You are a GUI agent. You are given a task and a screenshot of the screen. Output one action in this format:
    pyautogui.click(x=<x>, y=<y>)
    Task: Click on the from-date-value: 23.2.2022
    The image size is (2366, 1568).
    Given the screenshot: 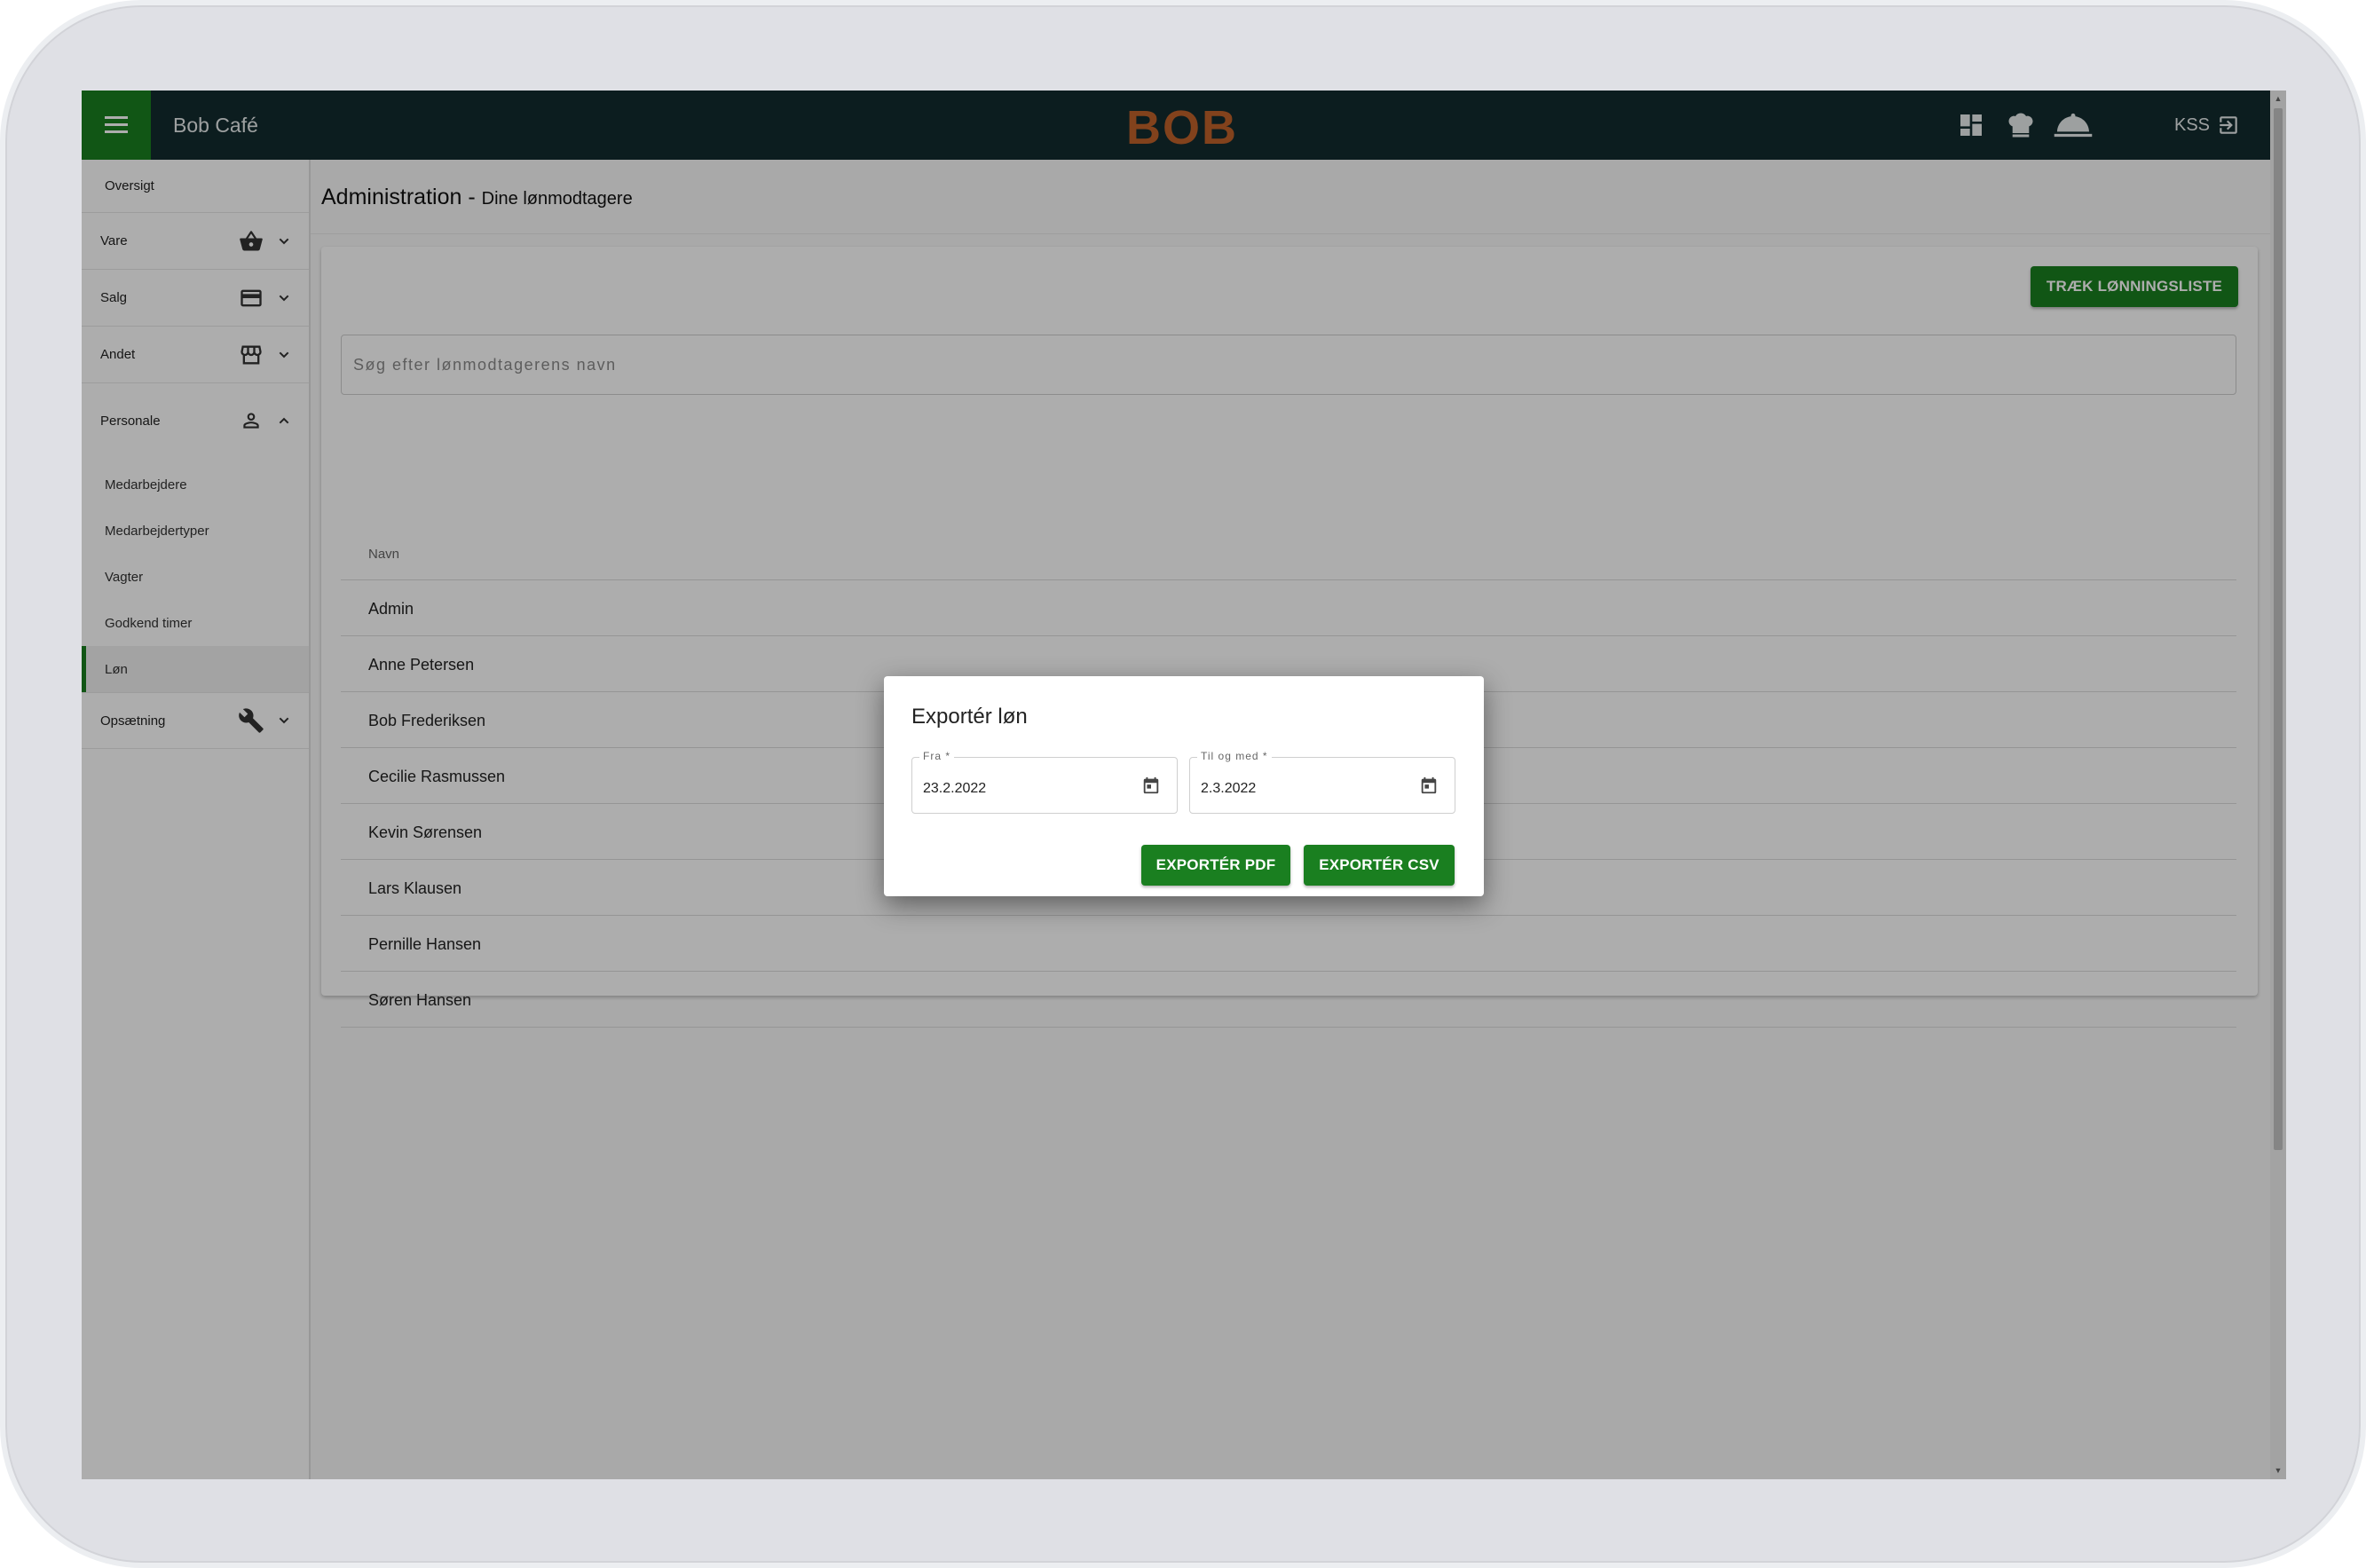 What is the action you would take?
    pyautogui.click(x=955, y=789)
    